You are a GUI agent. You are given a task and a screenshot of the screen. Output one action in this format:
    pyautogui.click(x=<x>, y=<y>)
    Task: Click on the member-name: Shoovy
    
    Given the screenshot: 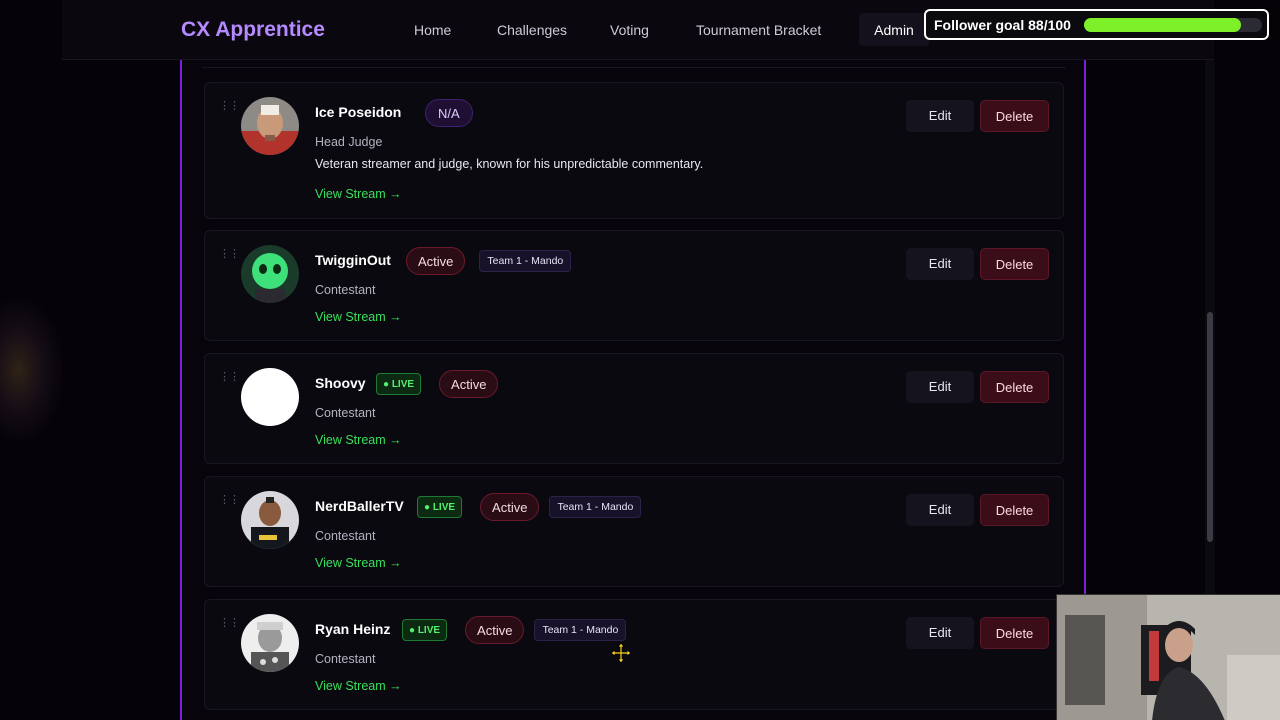 What is the action you would take?
    pyautogui.click(x=340, y=383)
    